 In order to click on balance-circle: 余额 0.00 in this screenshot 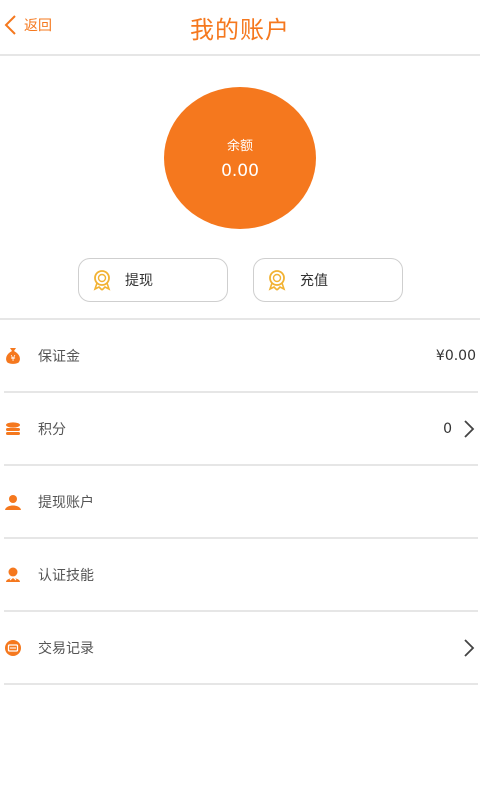, I will do `click(240, 158)`.